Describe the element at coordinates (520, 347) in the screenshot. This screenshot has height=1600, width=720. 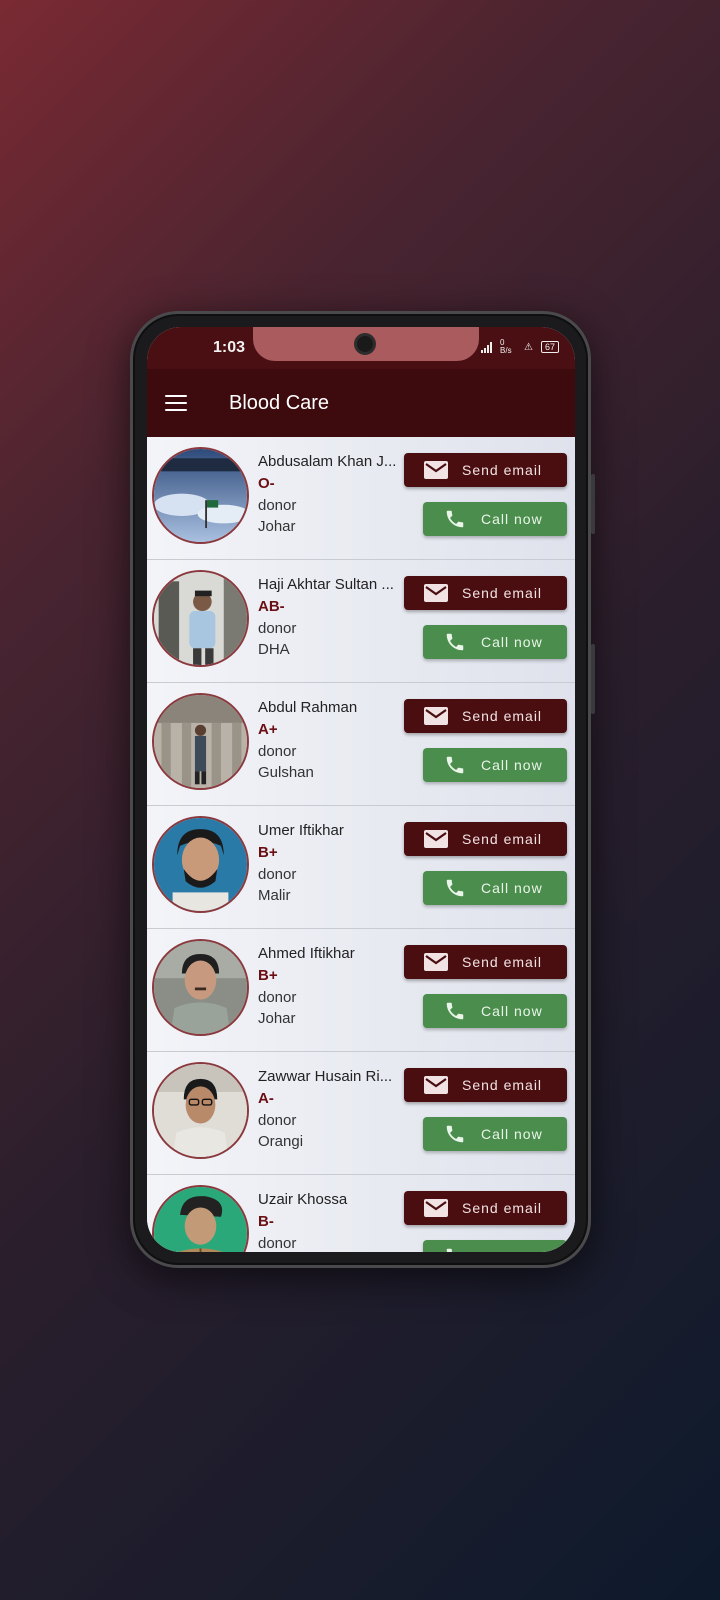
I see `status-icons: 0 B/s ⚠ 67` at that location.